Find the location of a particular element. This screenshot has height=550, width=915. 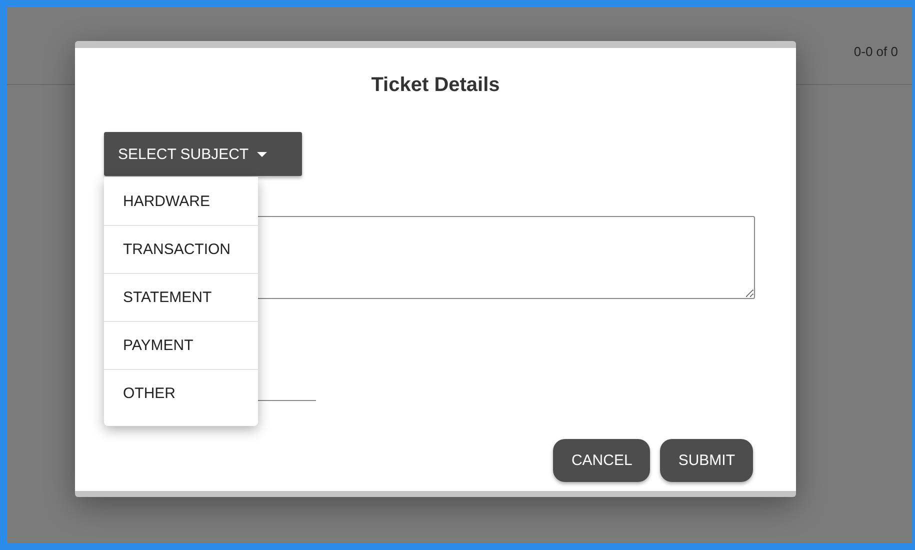

dialog-title: Ticket Details is located at coordinates (435, 85).